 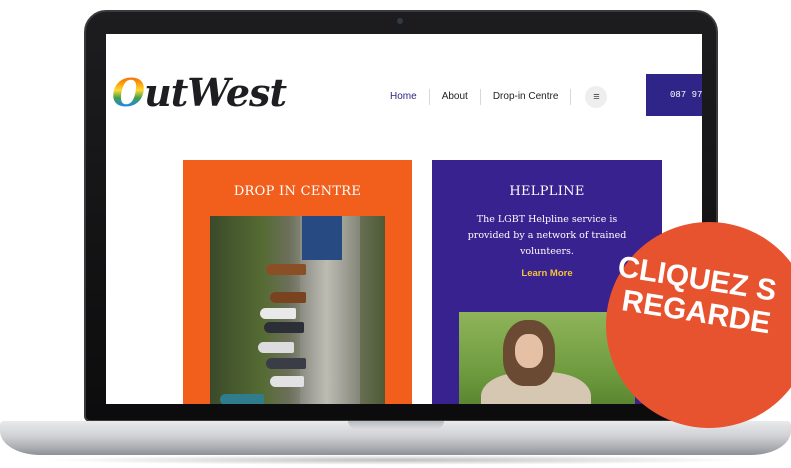 I want to click on webcam, so click(x=400, y=21).